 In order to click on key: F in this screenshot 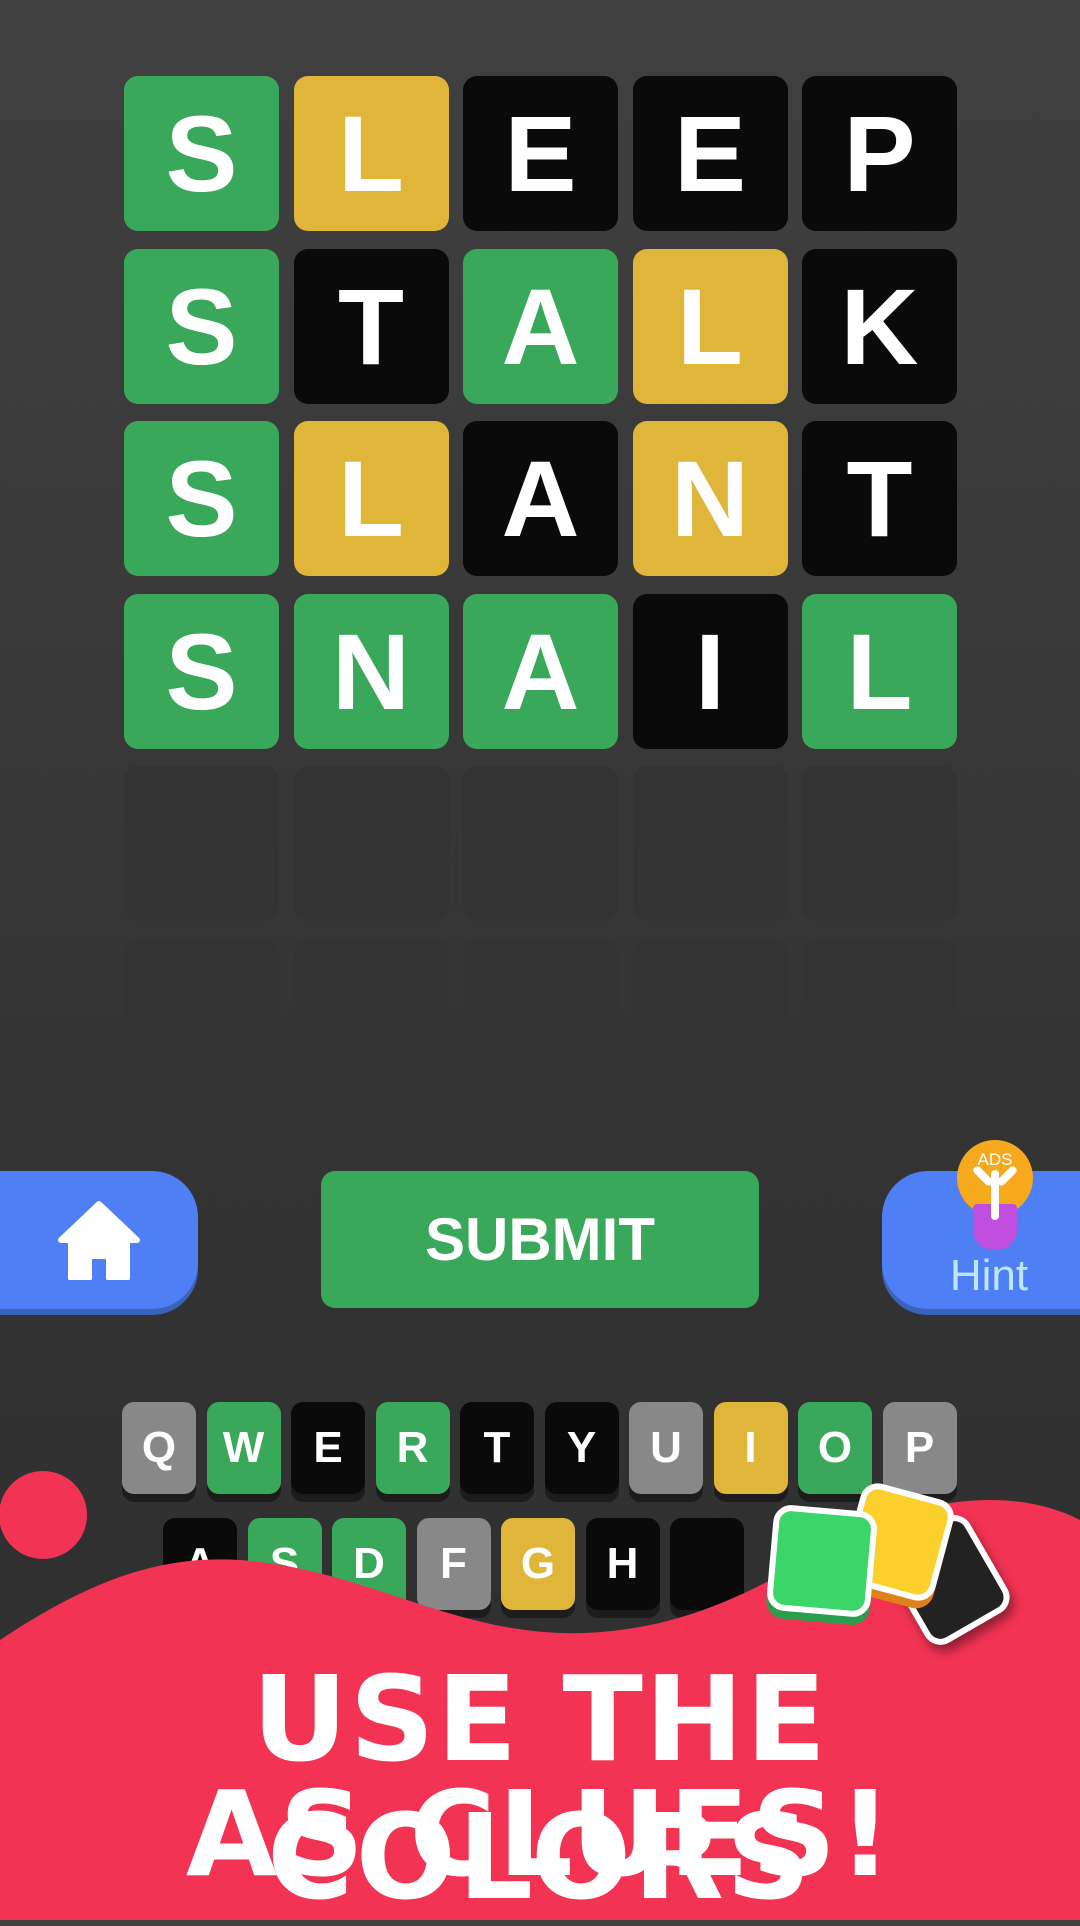, I will do `click(453, 1564)`.